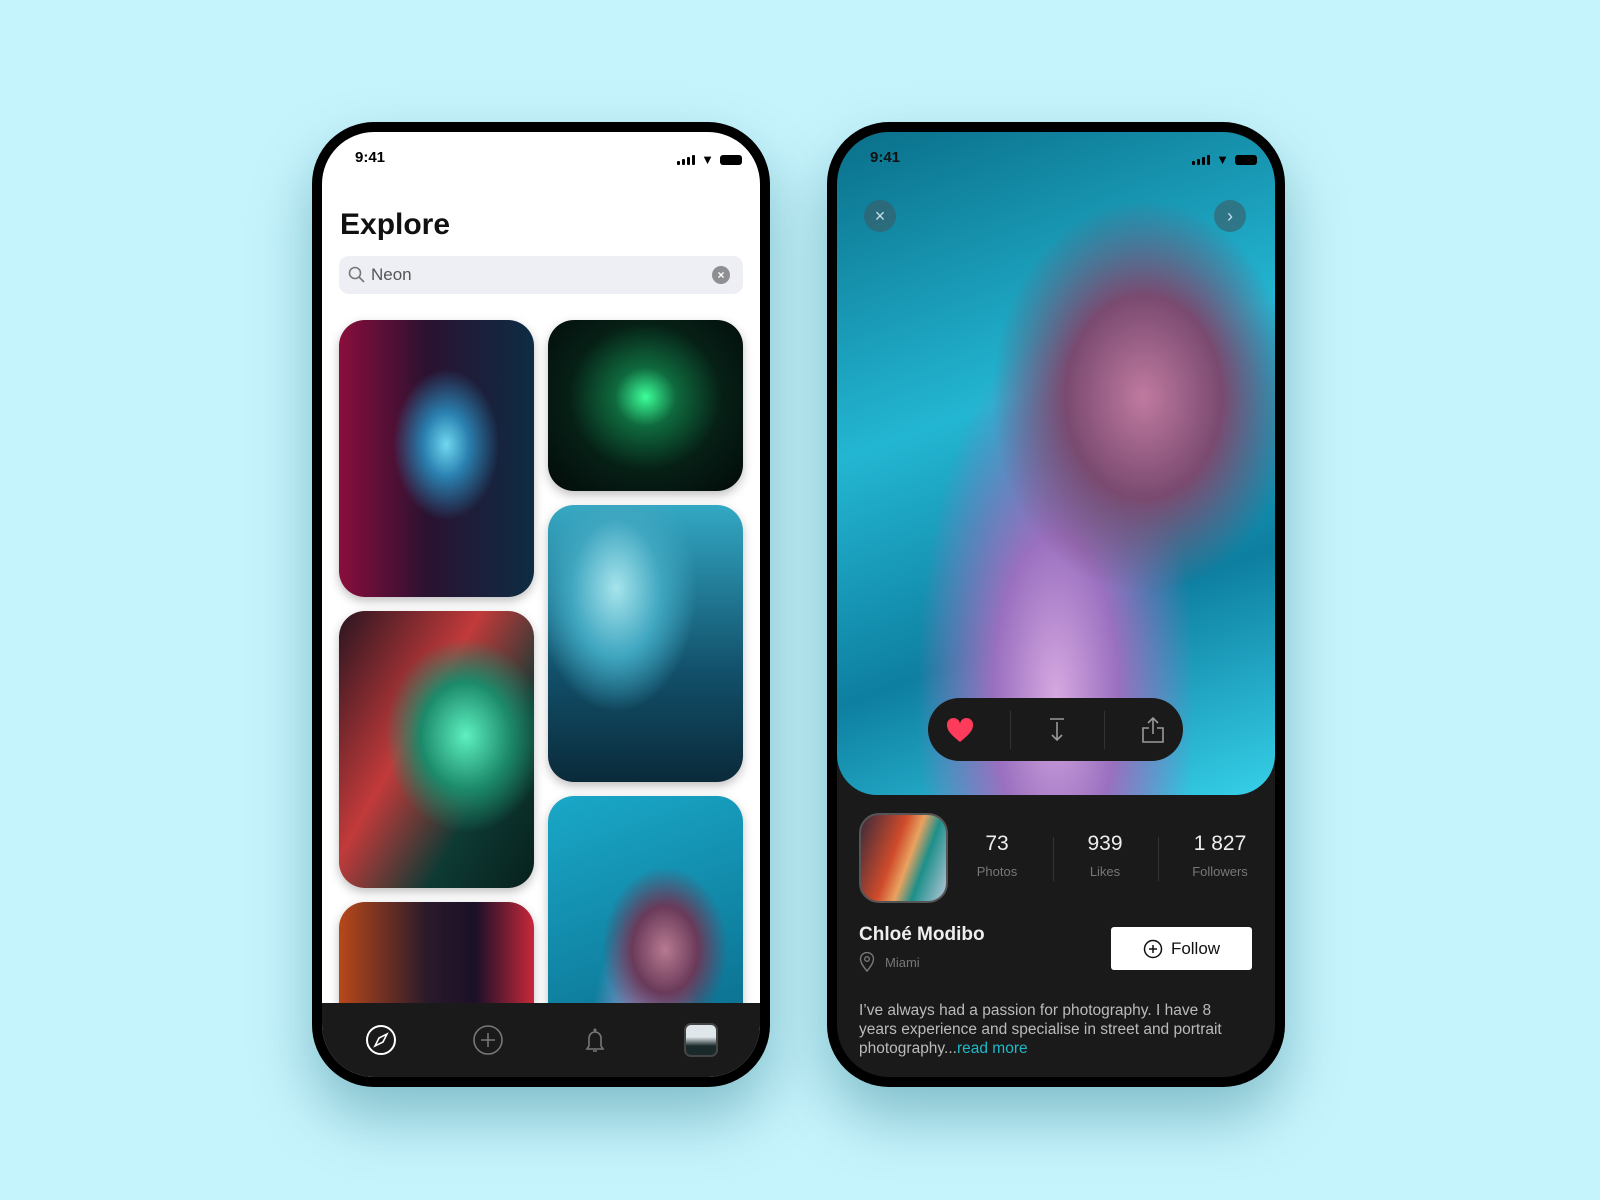  I want to click on stat-likes: 939 Likes, so click(1105, 855).